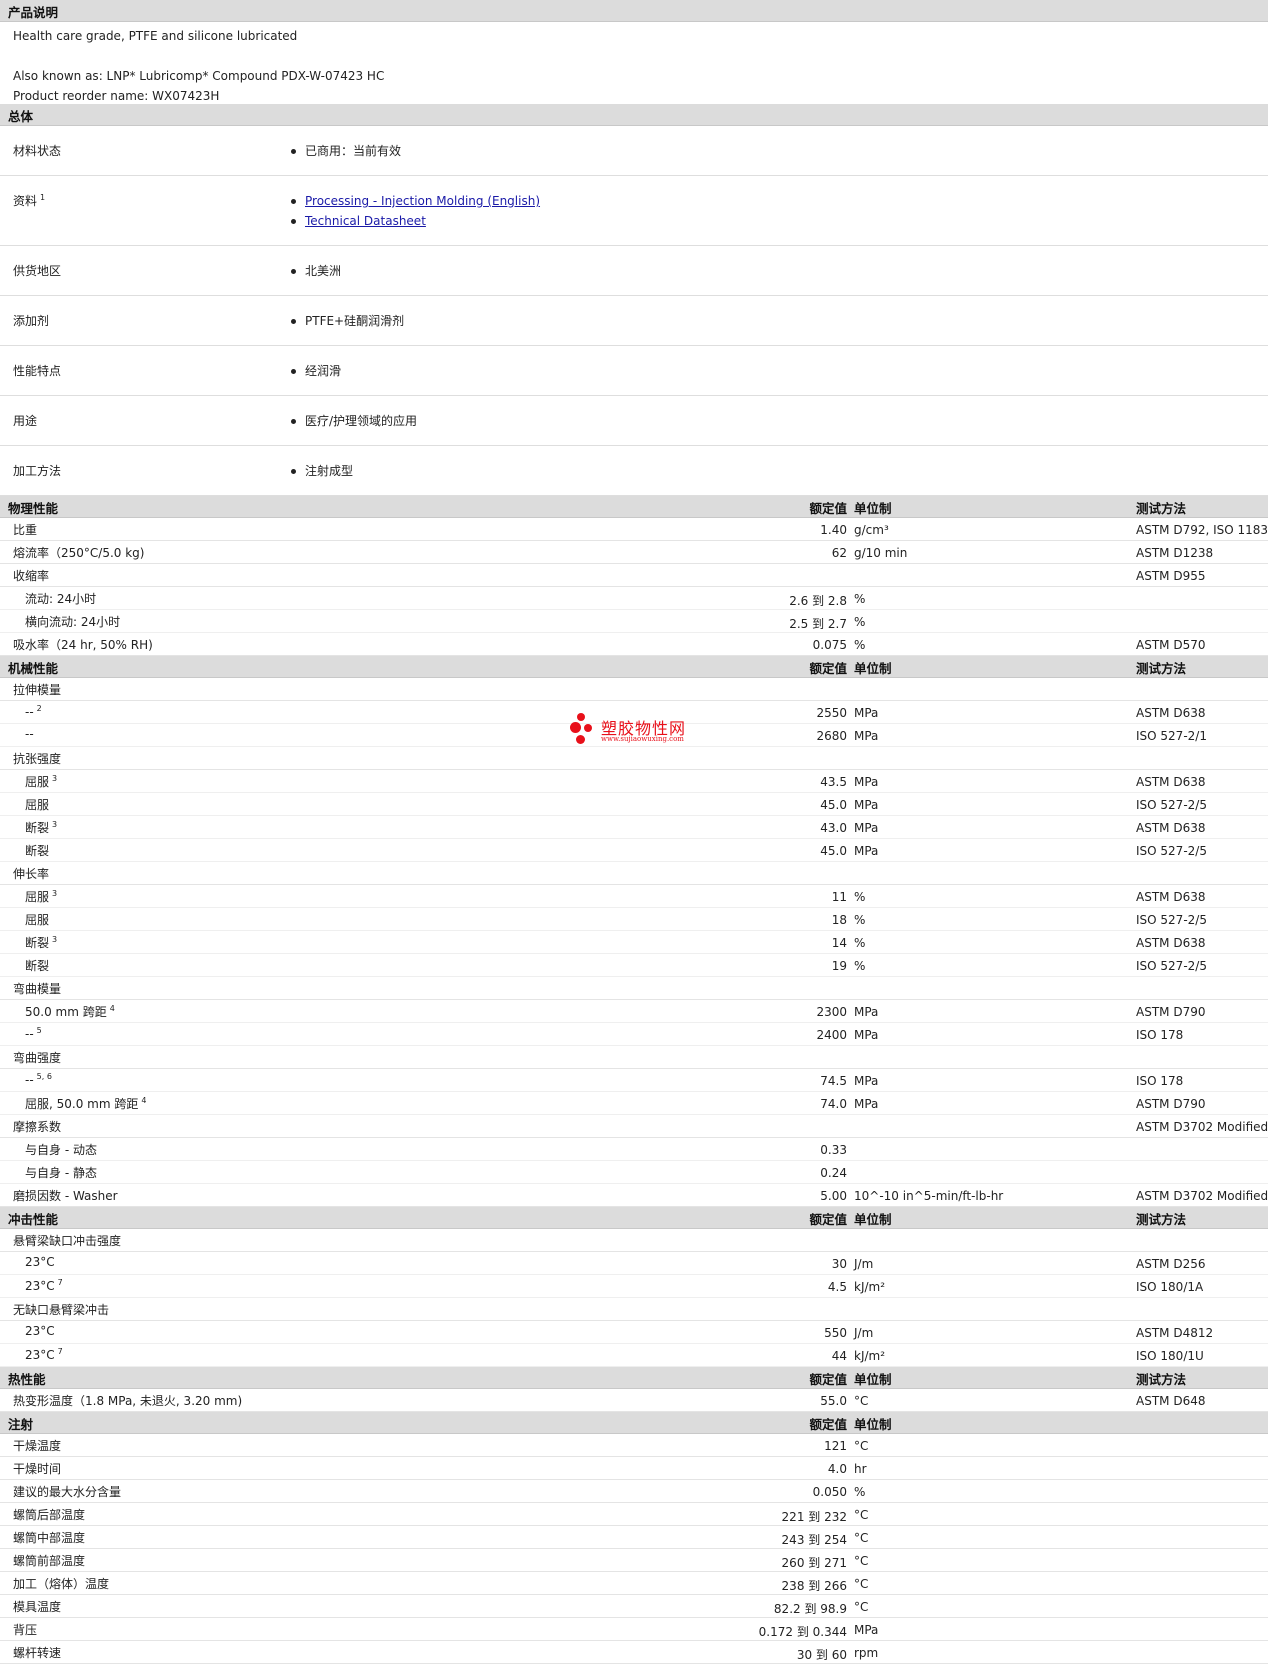  What do you see at coordinates (634, 1514) in the screenshot?
I see `property-row: 螺筒后部温度 221 到 232 °C` at bounding box center [634, 1514].